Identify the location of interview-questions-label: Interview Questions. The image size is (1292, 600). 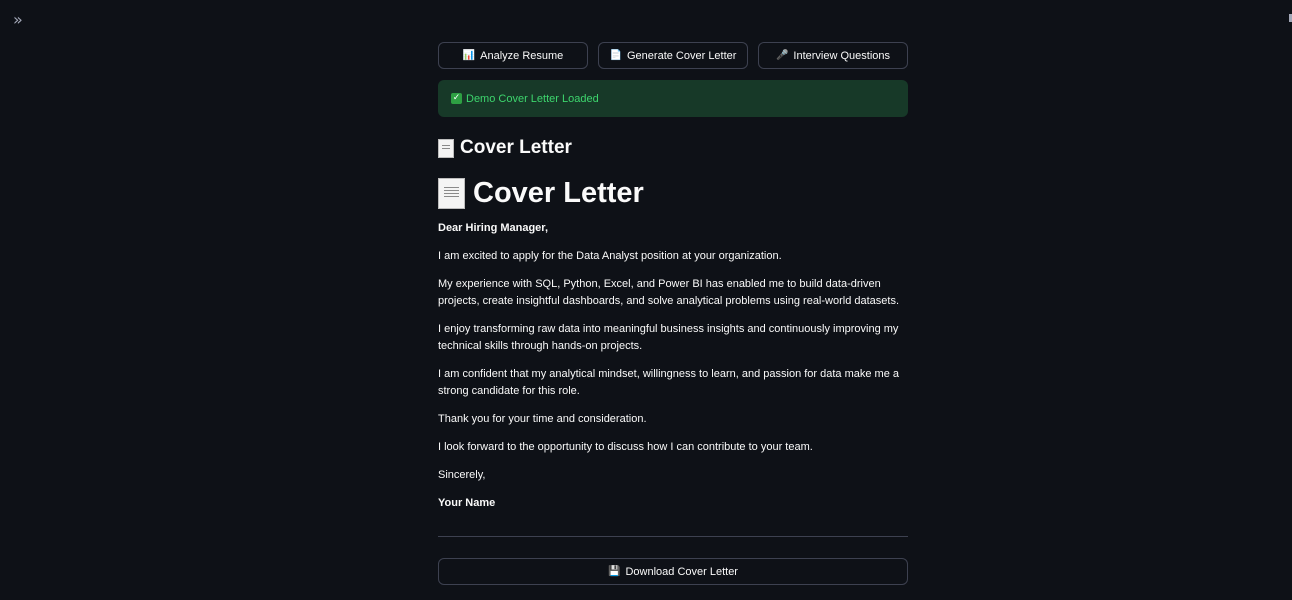
(842, 55).